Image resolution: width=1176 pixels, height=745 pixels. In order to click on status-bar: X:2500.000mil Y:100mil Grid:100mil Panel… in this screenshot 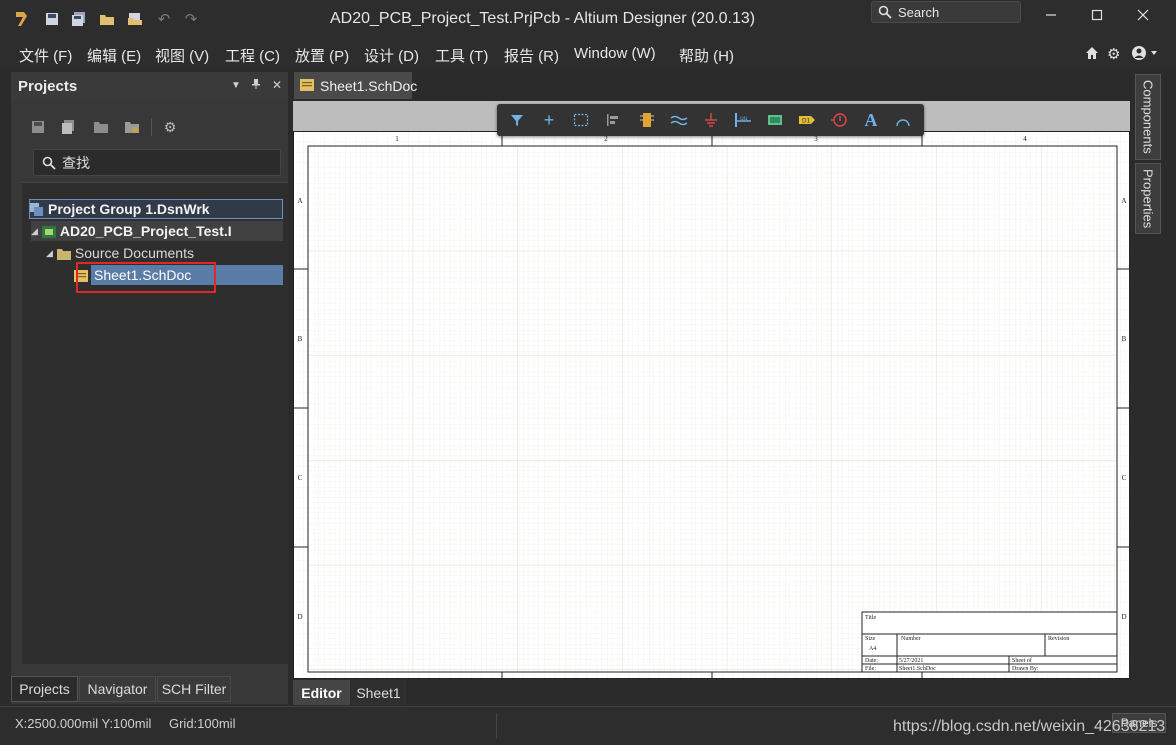, I will do `click(588, 725)`.